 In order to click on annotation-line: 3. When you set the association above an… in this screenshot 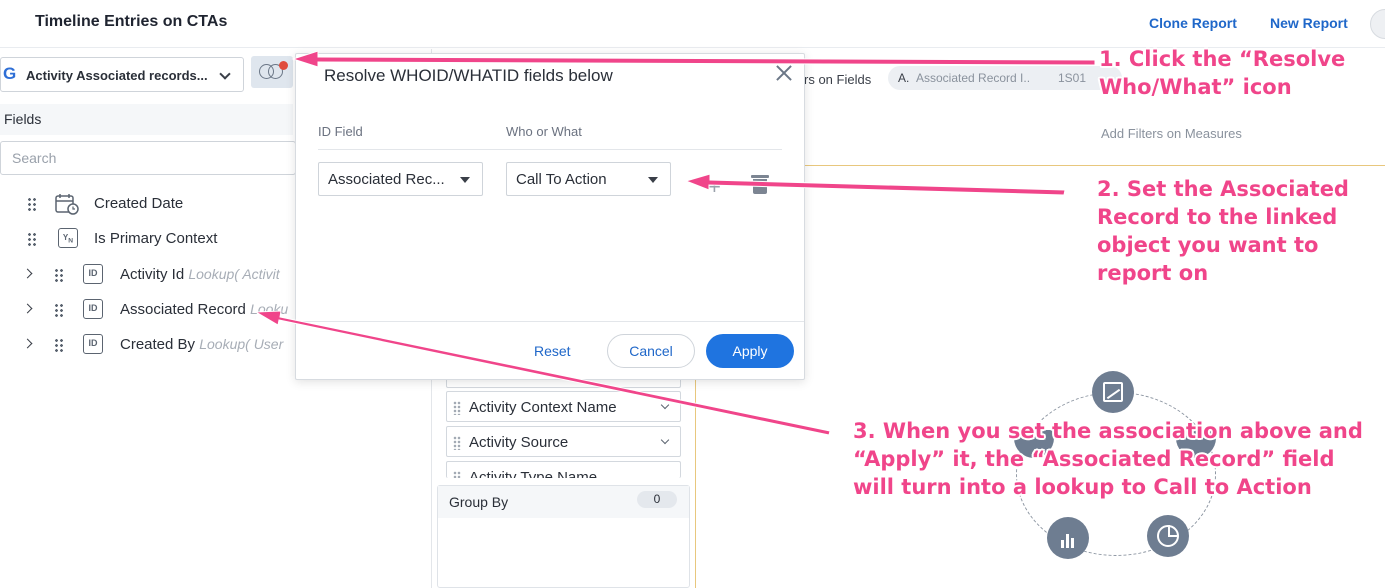, I will do `click(1108, 431)`.